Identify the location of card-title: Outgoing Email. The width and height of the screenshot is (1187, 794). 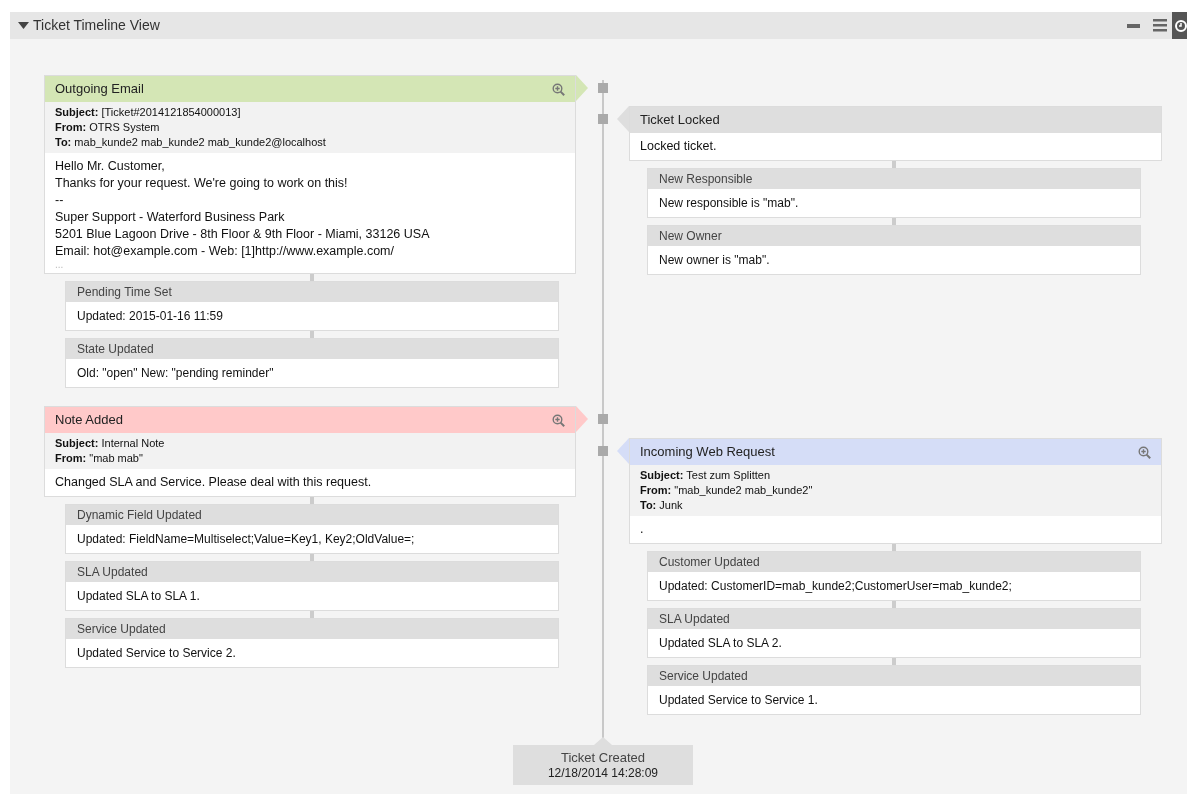
(99, 89).